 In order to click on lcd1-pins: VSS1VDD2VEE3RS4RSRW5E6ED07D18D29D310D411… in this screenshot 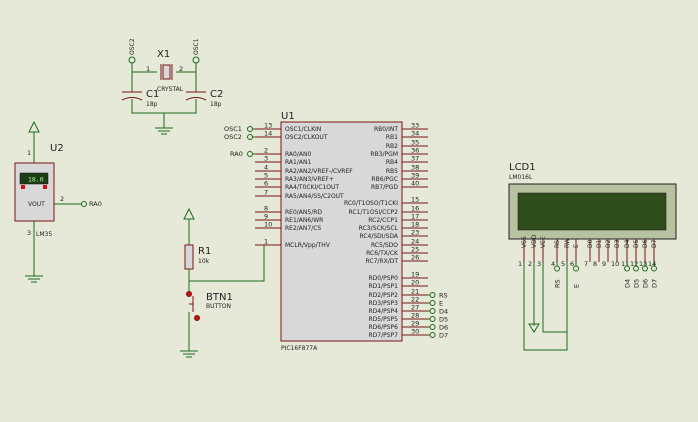, I will do `click(588, 261)`.